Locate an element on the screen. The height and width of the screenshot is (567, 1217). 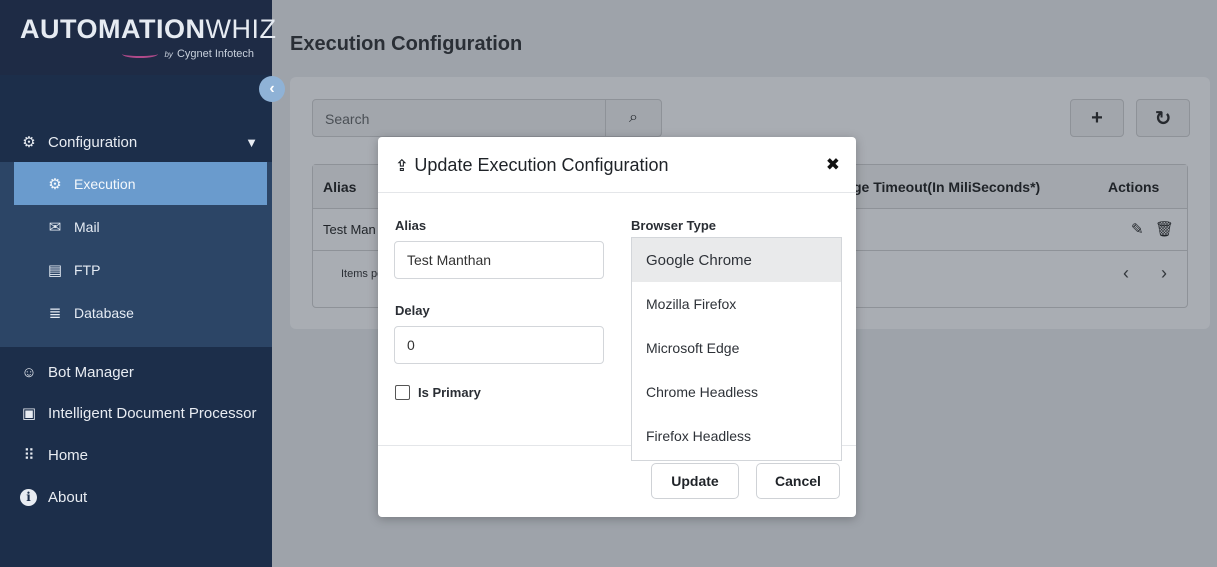
is-primary-checkbox: Is Primary is located at coordinates (438, 392).